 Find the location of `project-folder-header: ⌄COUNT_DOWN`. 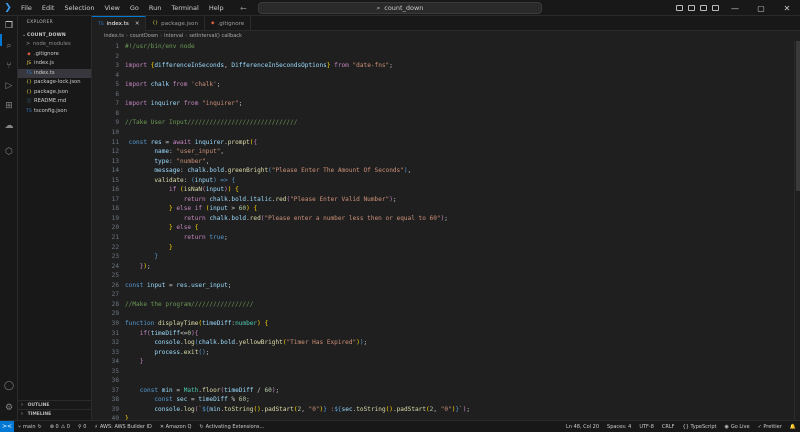

project-folder-header: ⌄COUNT_DOWN is located at coordinates (54, 35).